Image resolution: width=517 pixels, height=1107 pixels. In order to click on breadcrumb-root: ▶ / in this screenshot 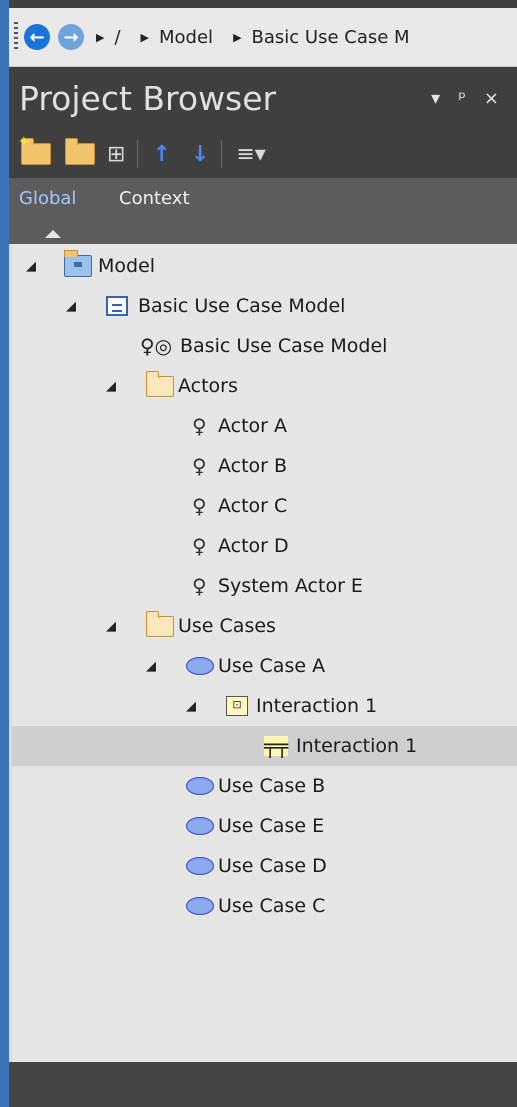, I will do `click(116, 37)`.